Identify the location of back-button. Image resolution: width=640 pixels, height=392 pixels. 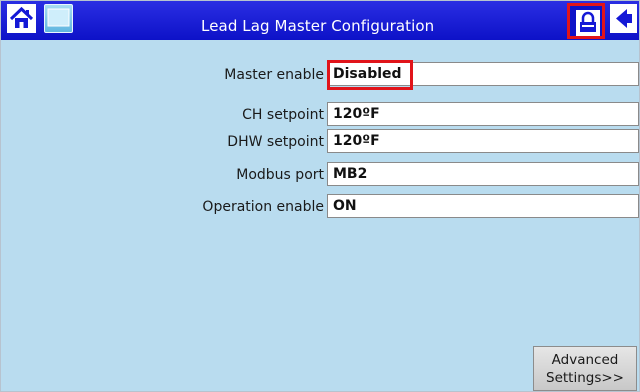
(623, 18).